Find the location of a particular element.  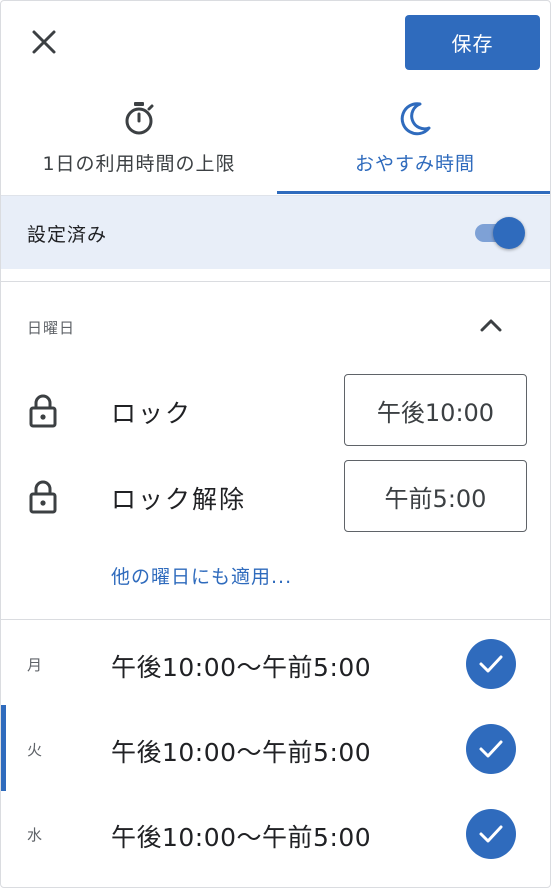

unlock-time-field: 午前5:00 is located at coordinates (435, 496).